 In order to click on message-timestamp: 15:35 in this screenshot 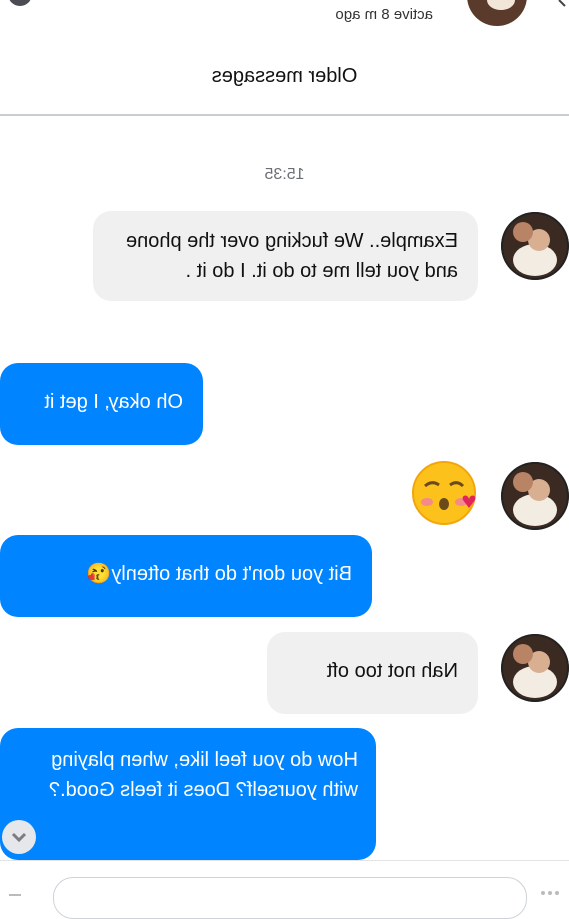, I will do `click(284, 174)`.